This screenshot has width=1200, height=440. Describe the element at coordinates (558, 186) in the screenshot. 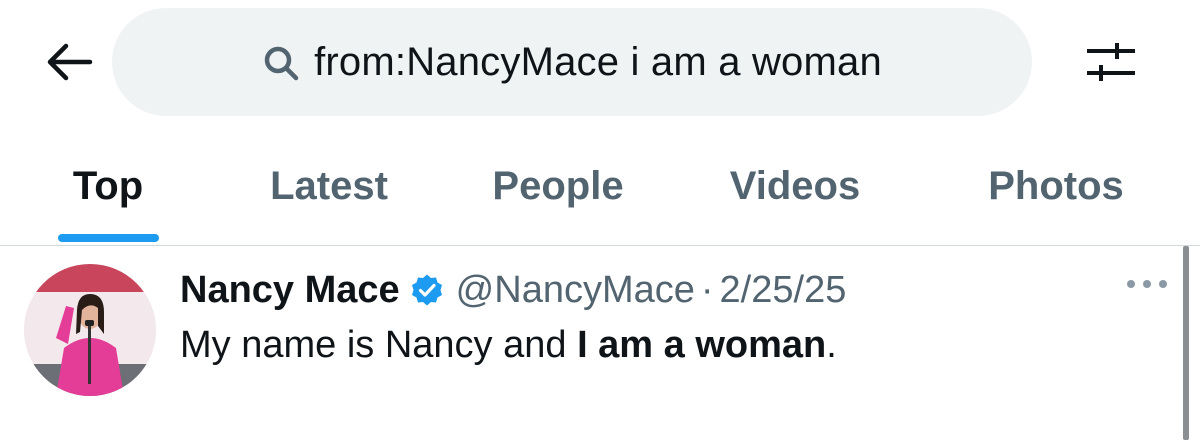

I see `tab-people-label: People` at that location.